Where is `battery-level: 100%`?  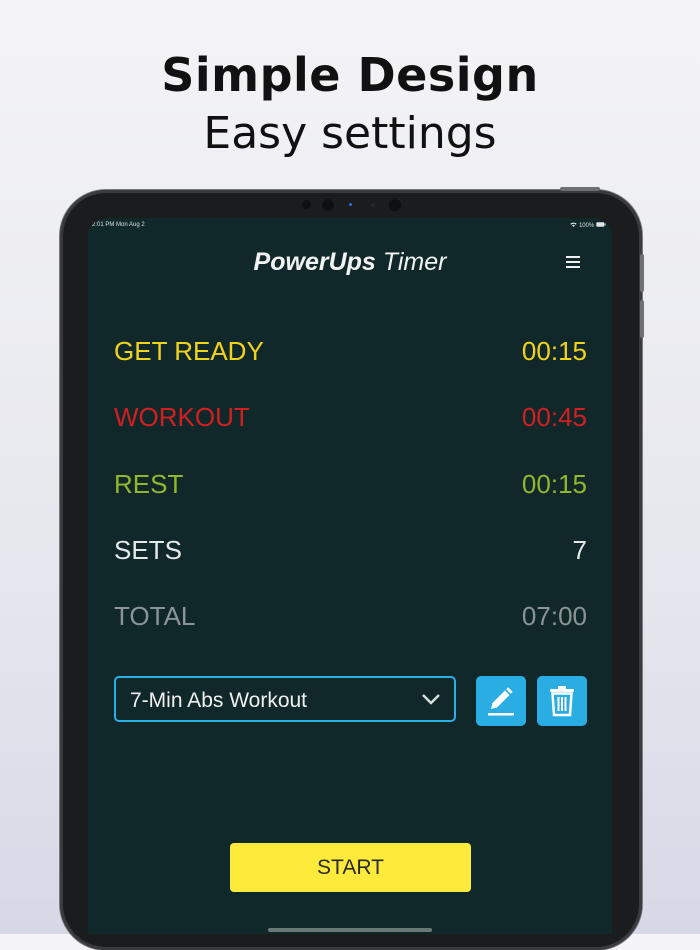
battery-level: 100% is located at coordinates (586, 226).